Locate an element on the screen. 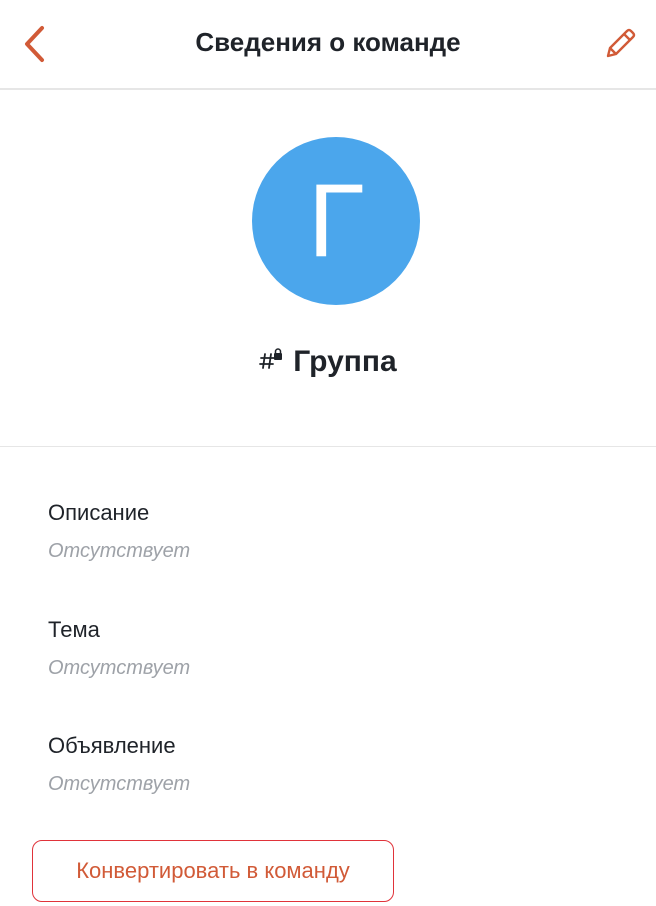 The image size is (656, 906). field-label: Тема is located at coordinates (74, 629).